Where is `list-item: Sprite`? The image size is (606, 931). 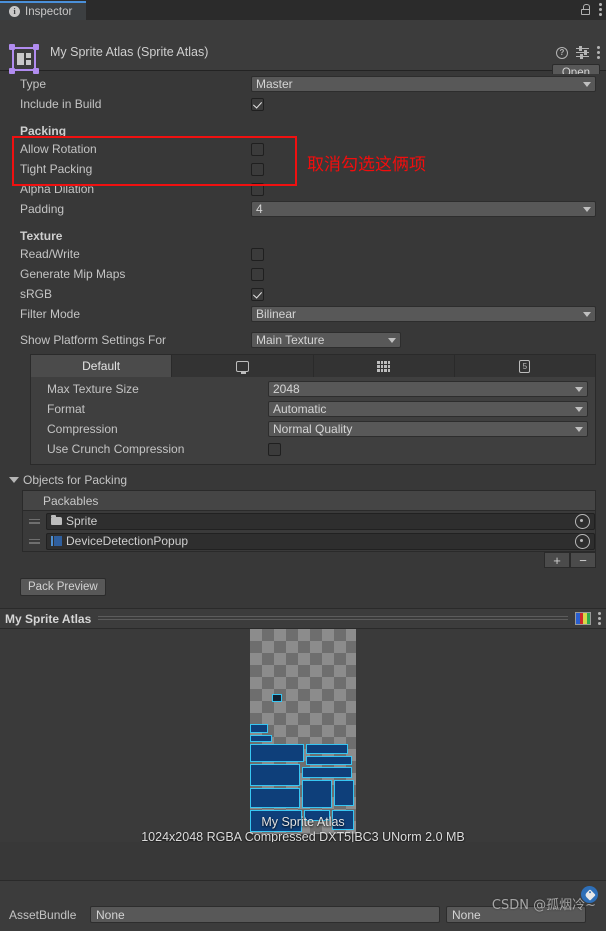 list-item: Sprite is located at coordinates (309, 521).